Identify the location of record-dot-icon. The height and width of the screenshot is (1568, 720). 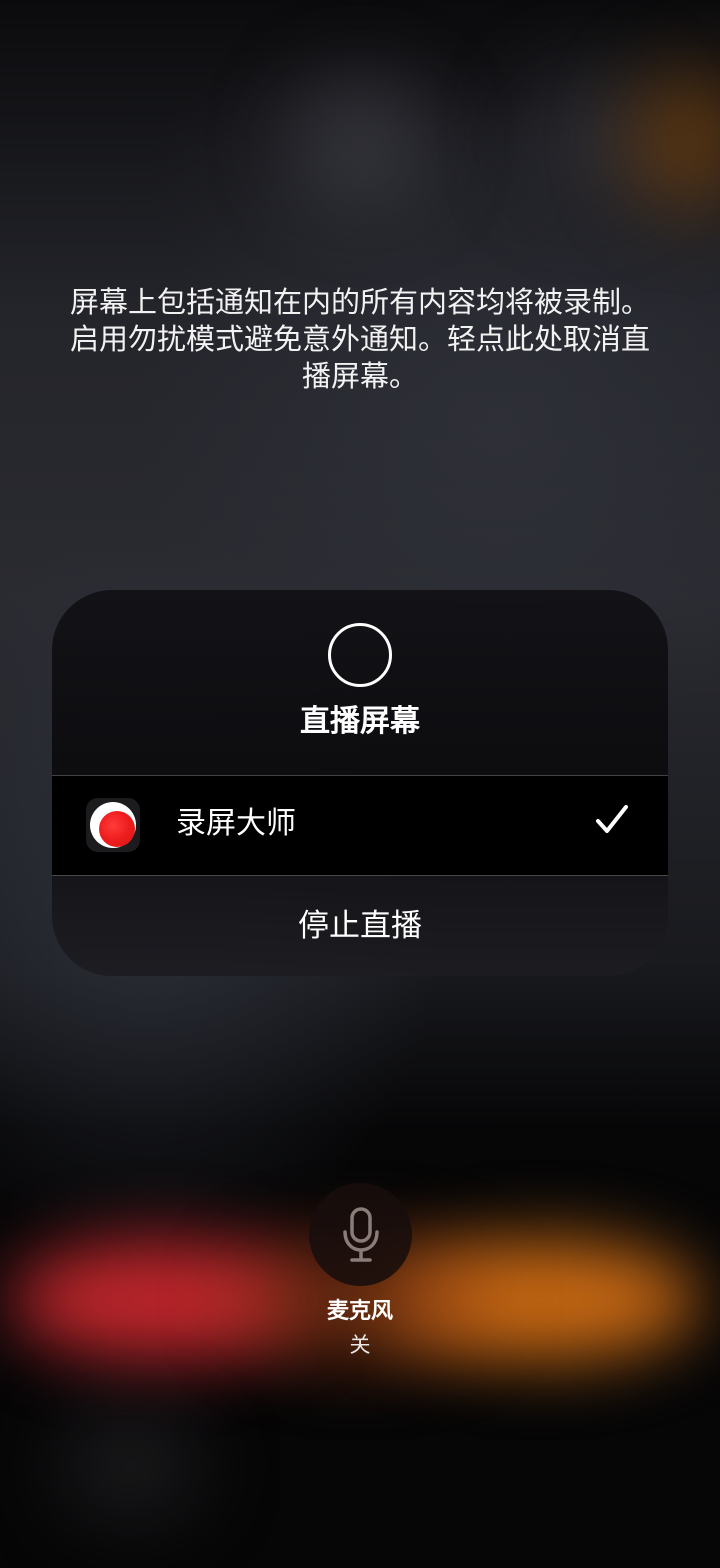
(113, 825).